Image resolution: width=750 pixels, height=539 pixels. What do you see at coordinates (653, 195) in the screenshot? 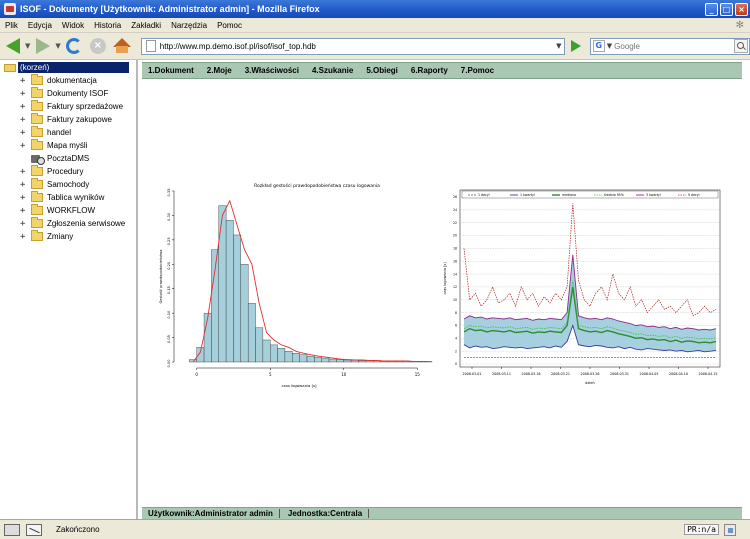
I see `legend-label: 3 kwartyl` at bounding box center [653, 195].